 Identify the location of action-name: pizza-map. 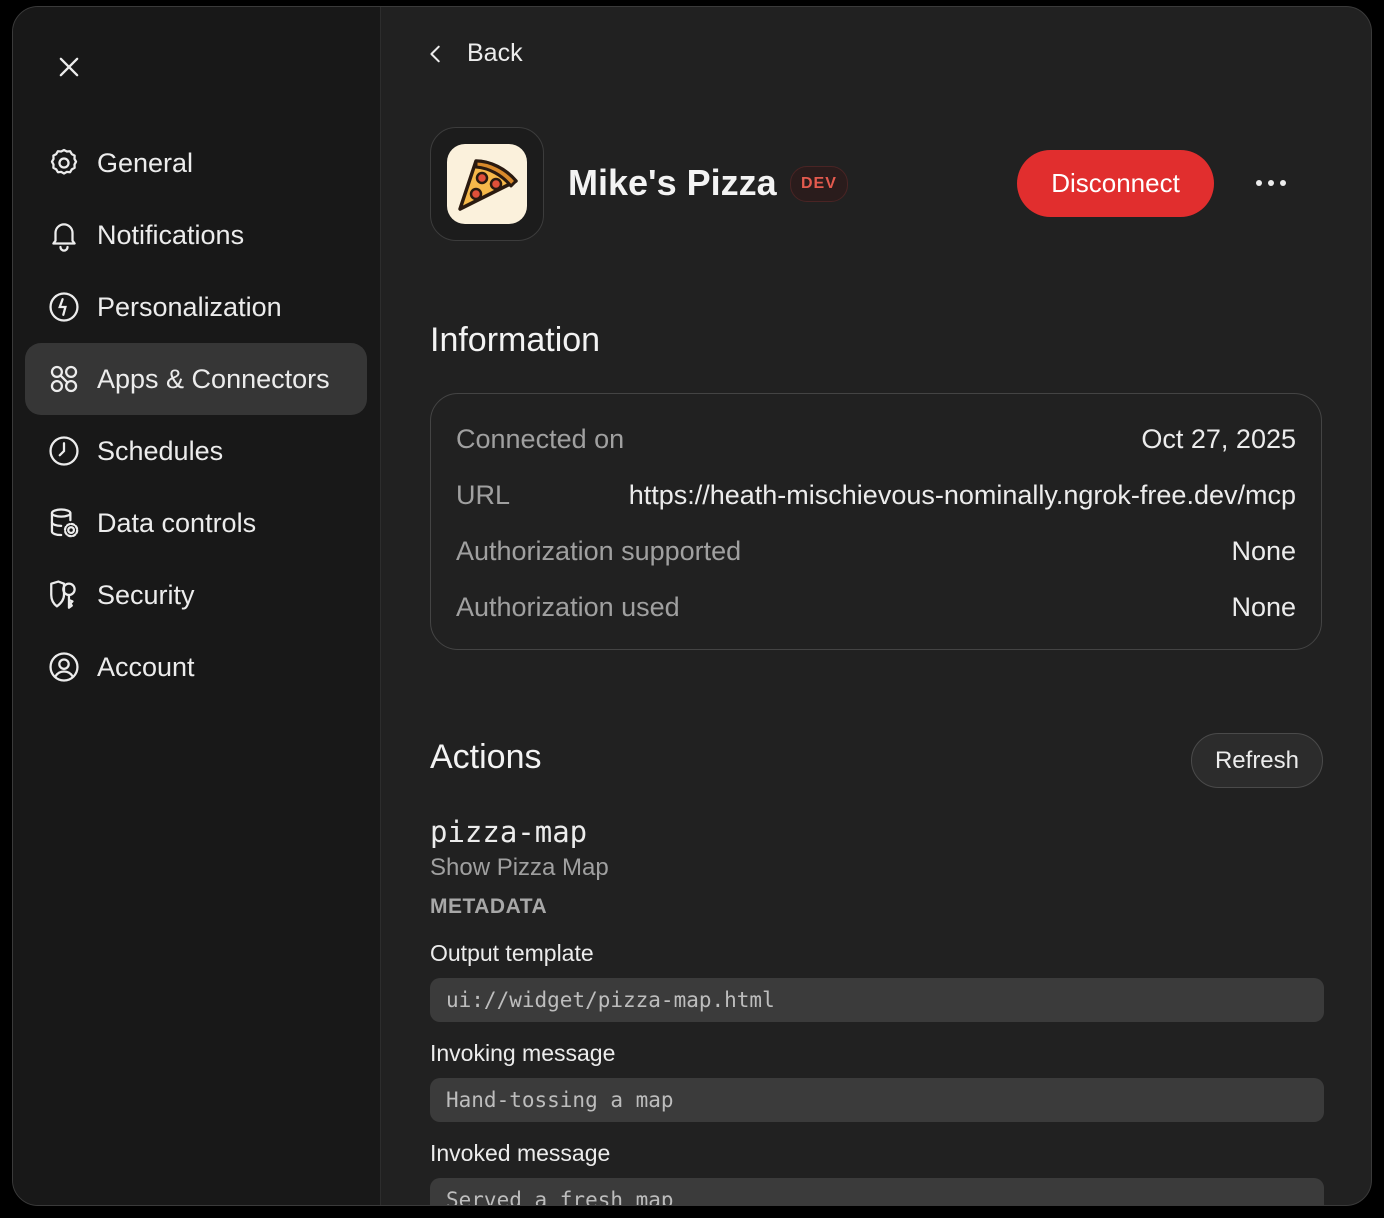
(509, 832).